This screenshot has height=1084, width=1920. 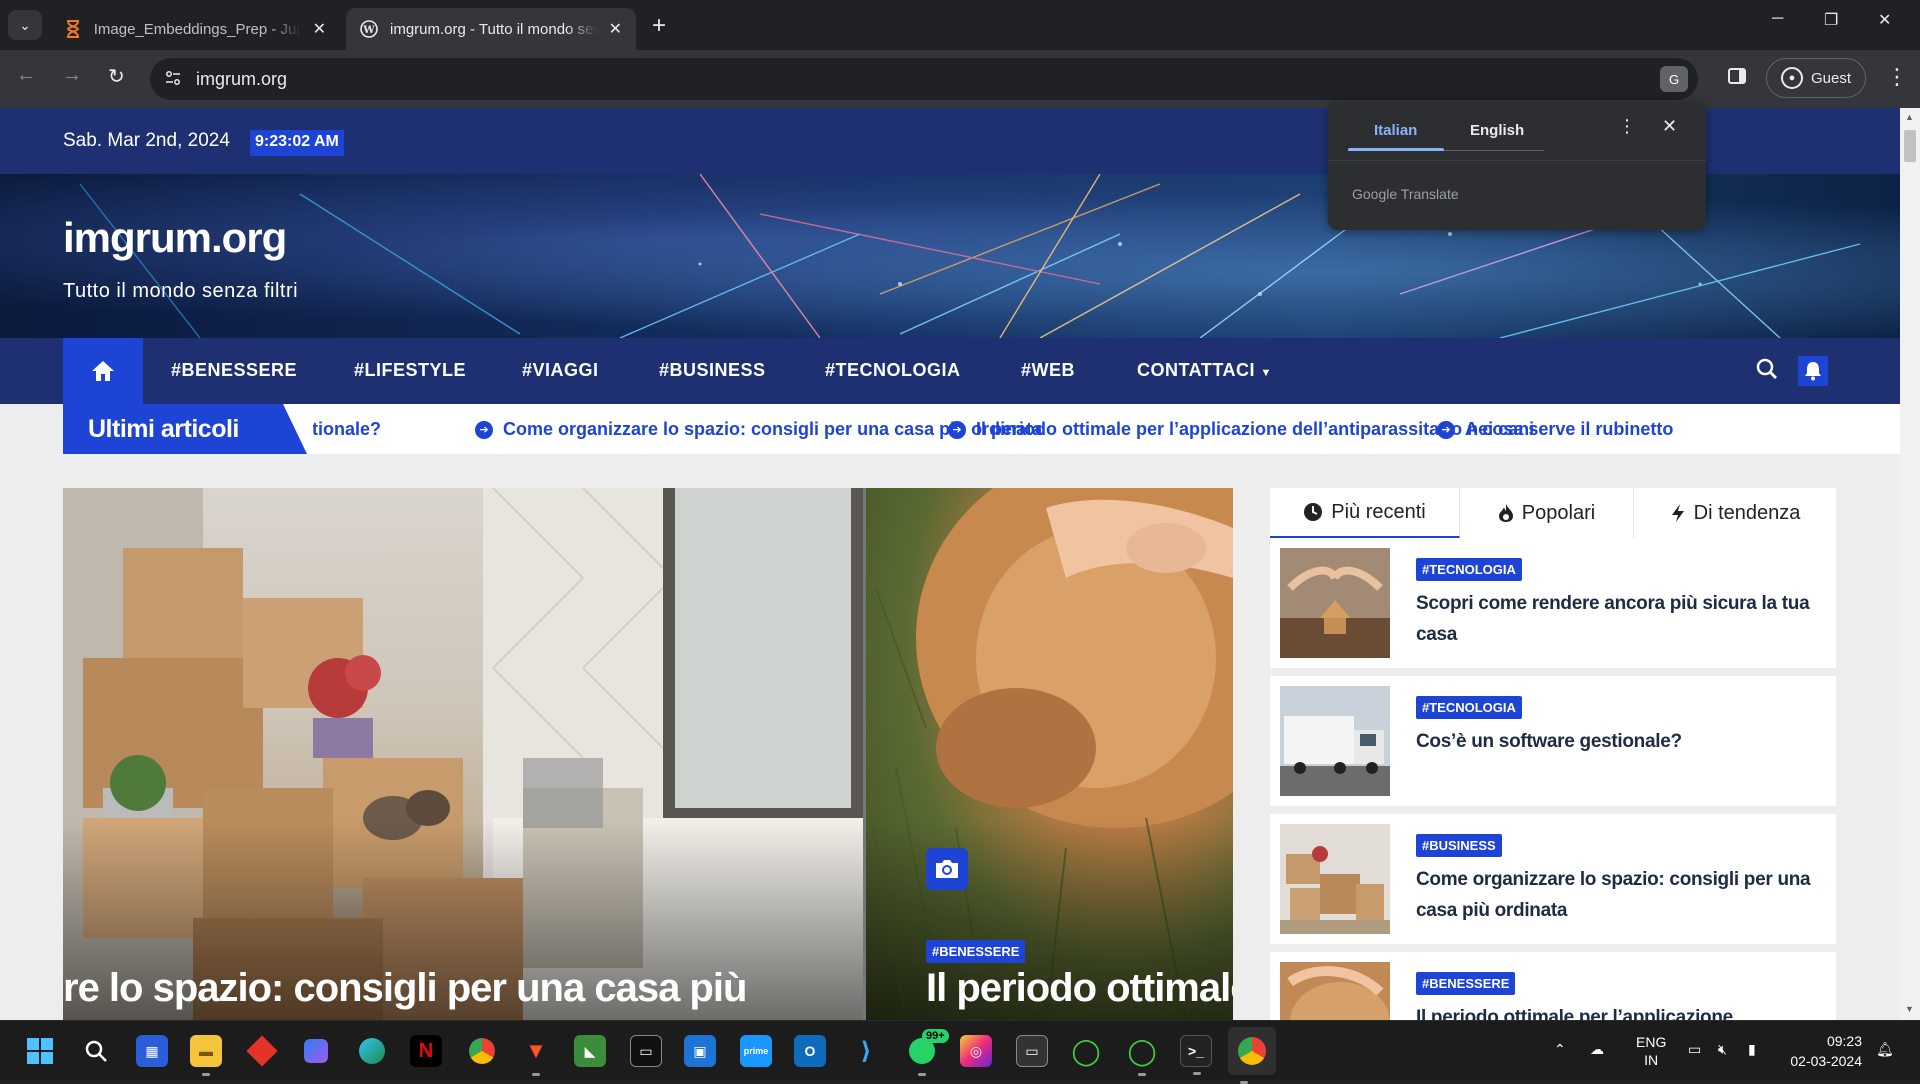 I want to click on translate-icon: G, so click(x=1674, y=79).